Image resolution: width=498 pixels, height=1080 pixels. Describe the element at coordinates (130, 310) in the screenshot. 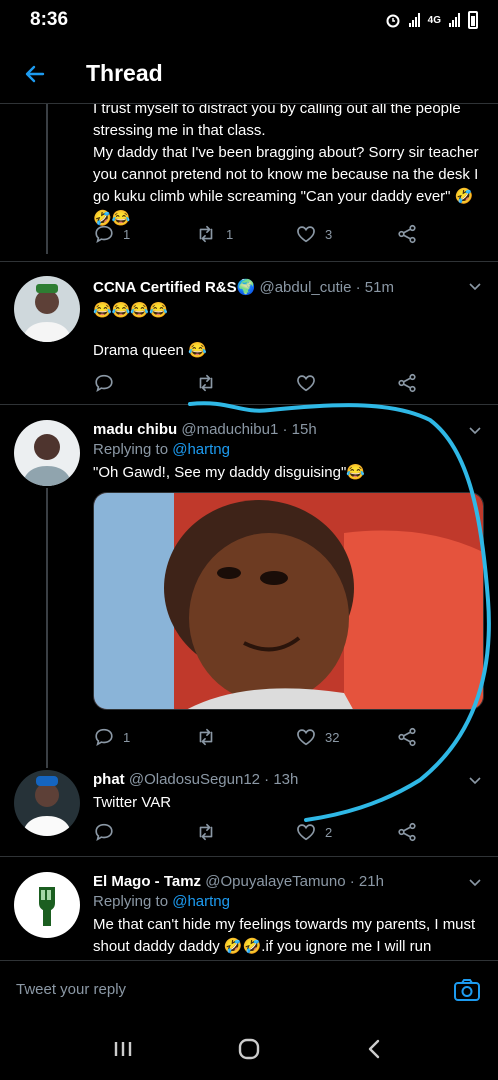

I see `tweet-text: 😂😂😂😂` at that location.